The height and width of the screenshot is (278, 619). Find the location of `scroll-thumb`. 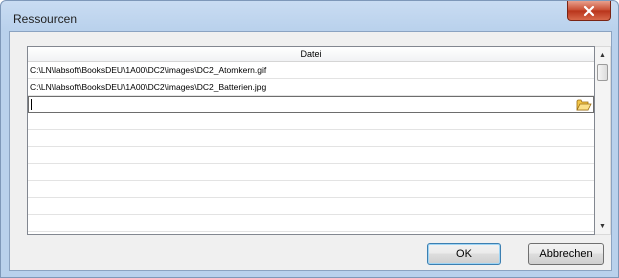

scroll-thumb is located at coordinates (602, 72).